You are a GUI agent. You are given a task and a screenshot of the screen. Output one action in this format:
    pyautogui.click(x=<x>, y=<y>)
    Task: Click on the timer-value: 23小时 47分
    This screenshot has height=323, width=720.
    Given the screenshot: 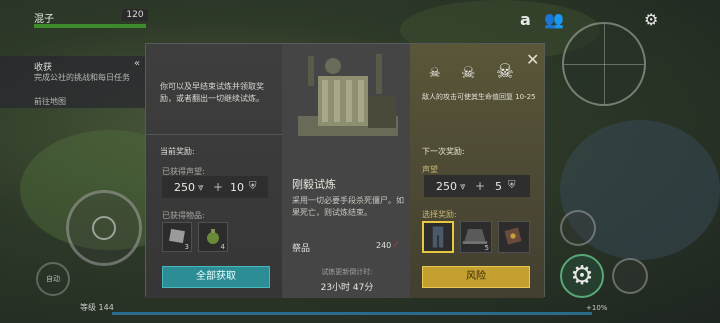 What is the action you would take?
    pyautogui.click(x=347, y=288)
    